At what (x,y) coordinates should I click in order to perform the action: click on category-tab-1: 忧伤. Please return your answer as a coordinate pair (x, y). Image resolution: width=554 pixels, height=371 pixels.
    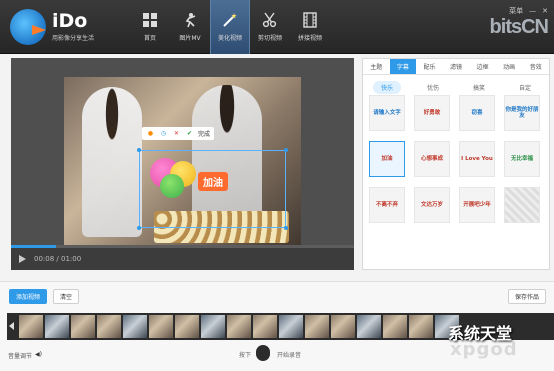
    Looking at the image, I should click on (433, 87).